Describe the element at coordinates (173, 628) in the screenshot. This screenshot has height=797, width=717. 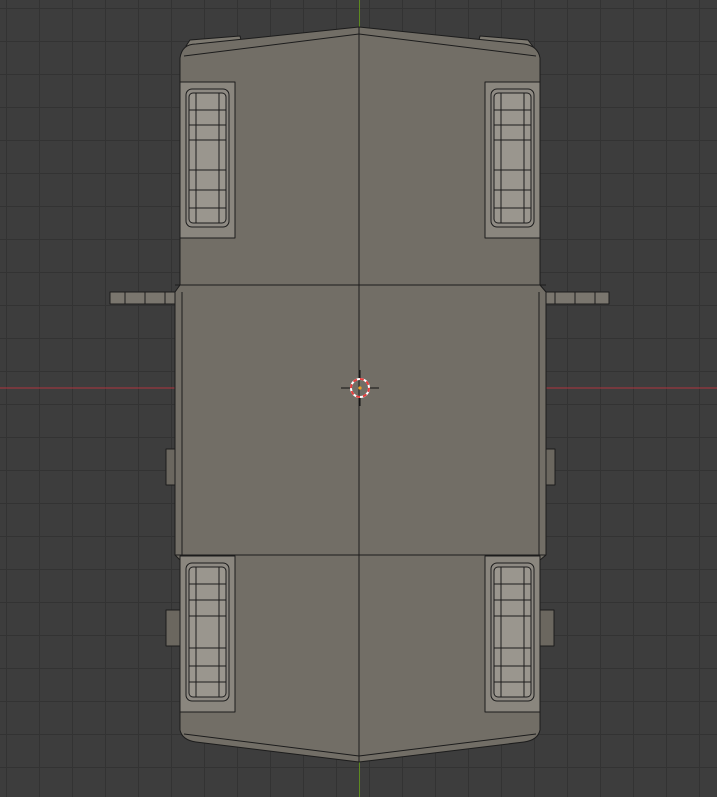
I see `left-rear-step` at that location.